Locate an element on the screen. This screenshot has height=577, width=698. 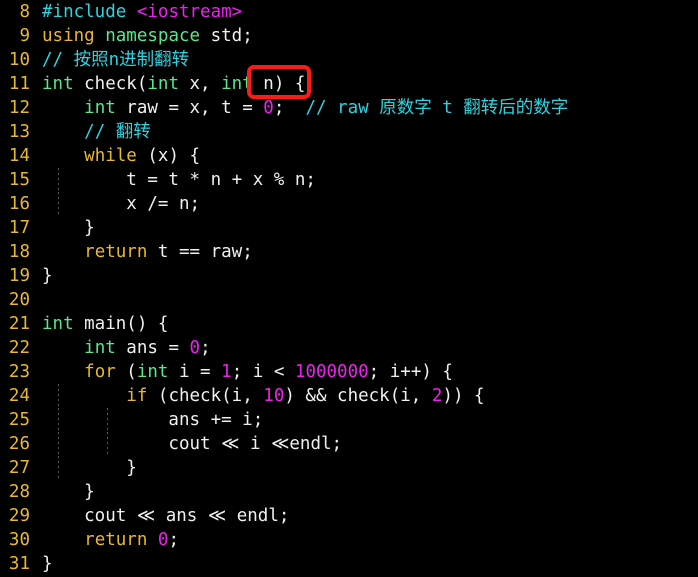
code-line: 25 ans += i; is located at coordinates (349, 420).